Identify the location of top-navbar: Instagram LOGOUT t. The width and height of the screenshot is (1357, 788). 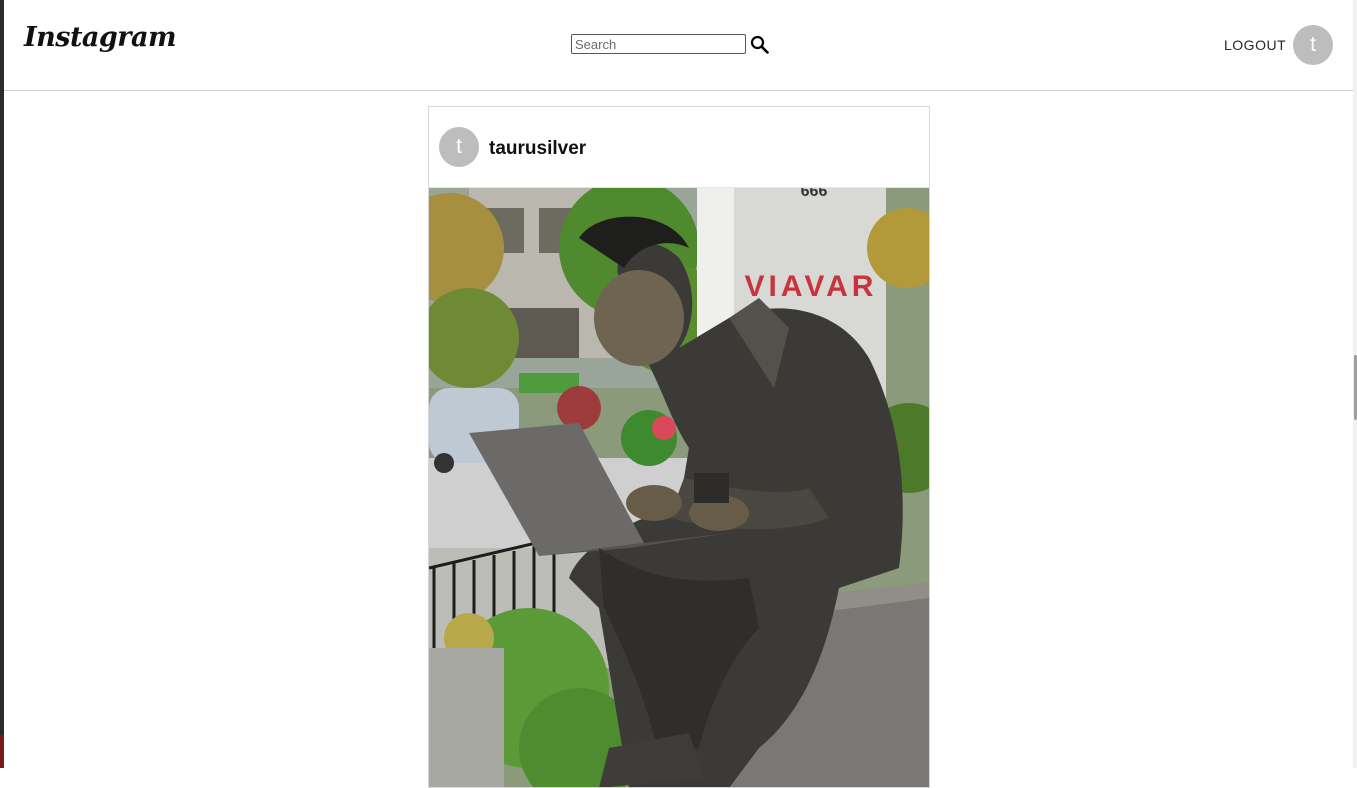
(678, 45).